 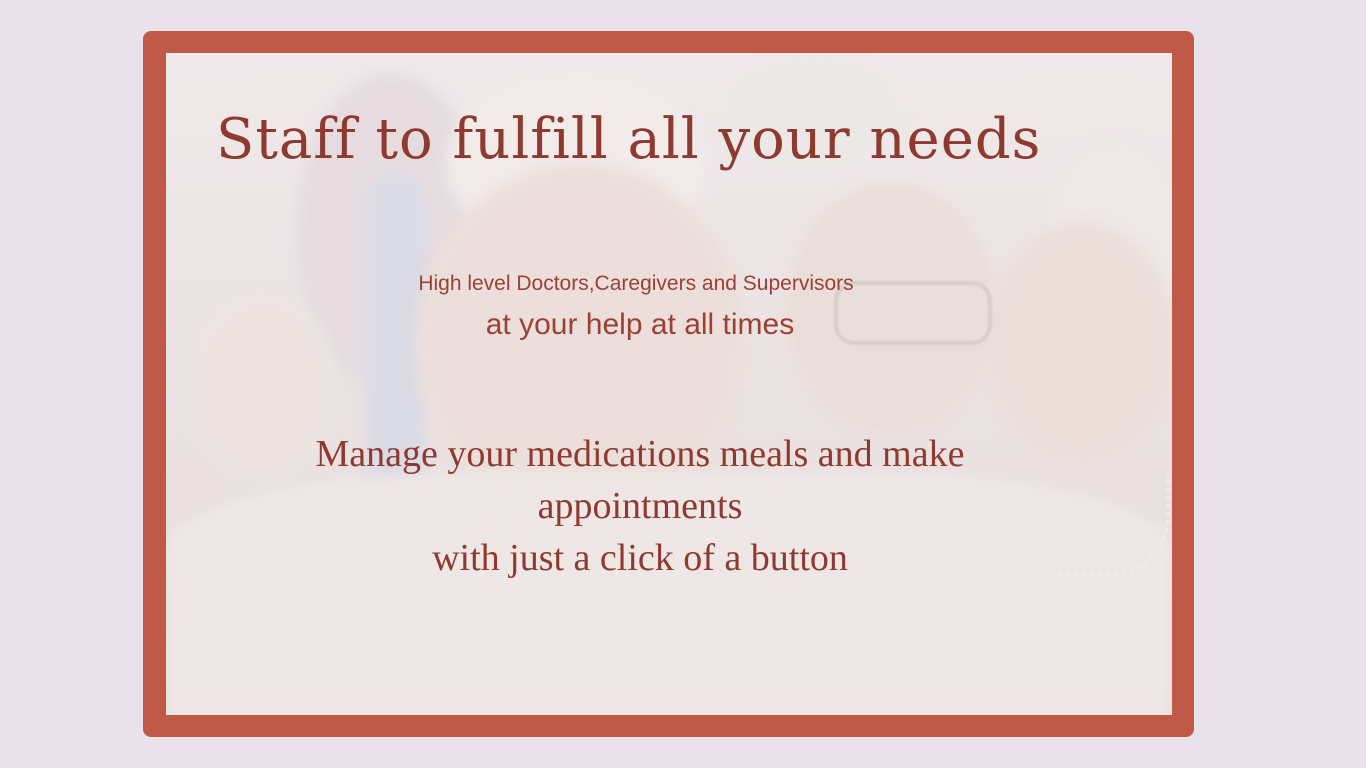 What do you see at coordinates (640, 324) in the screenshot?
I see `subtitle-availability: at your help at all times` at bounding box center [640, 324].